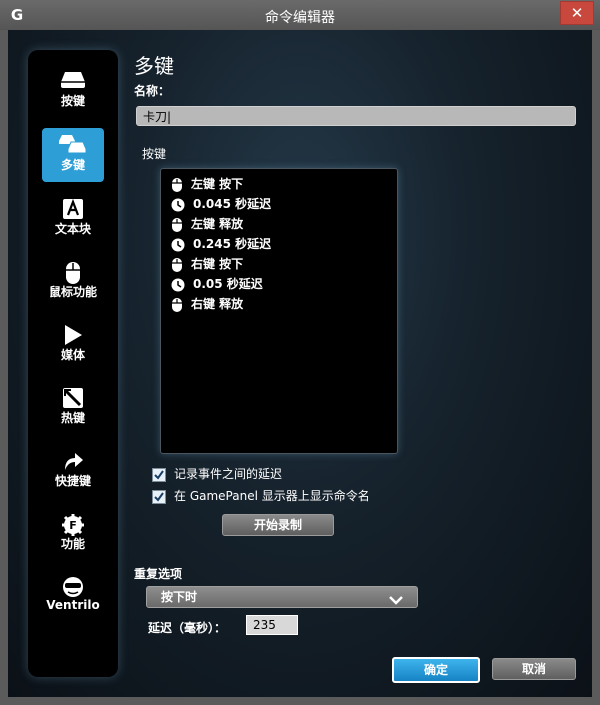 The height and width of the screenshot is (705, 600). I want to click on svg-text: F, so click(73, 525).